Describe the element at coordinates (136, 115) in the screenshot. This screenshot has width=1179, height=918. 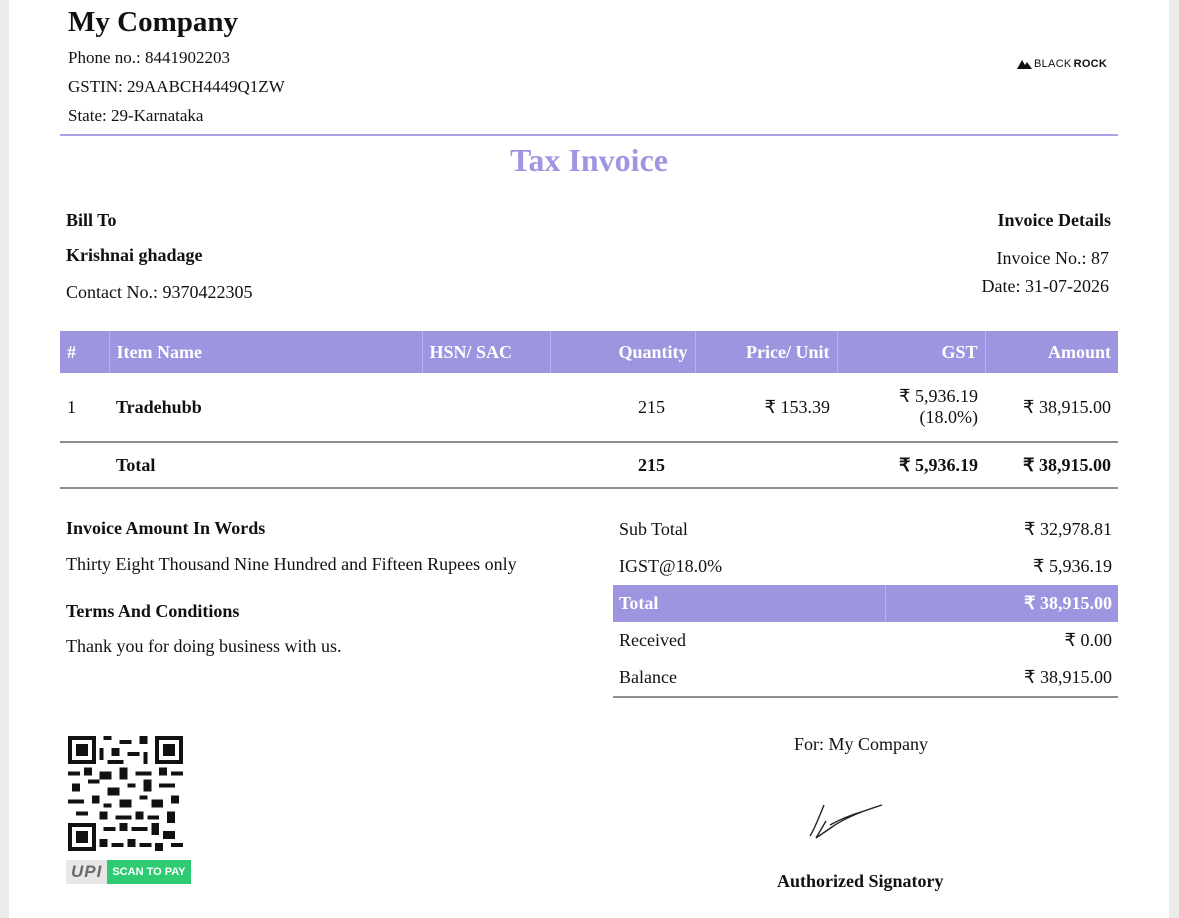
I see `company-state: State: 29-Karnataka` at that location.